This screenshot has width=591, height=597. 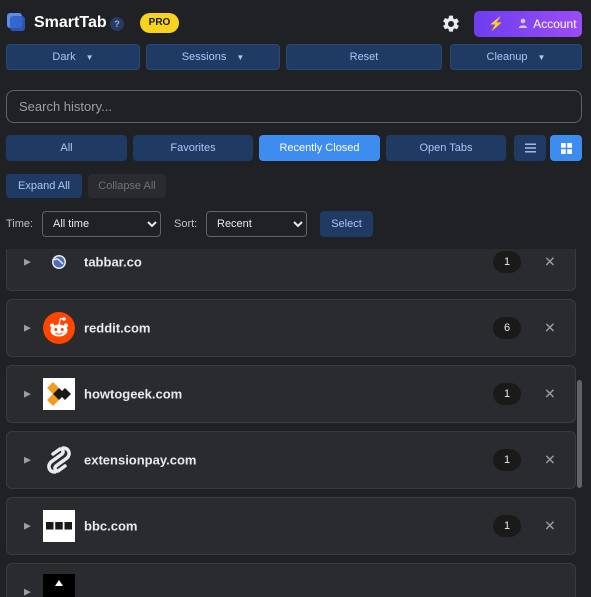 What do you see at coordinates (291, 580) in the screenshot?
I see `list-item: ▶` at bounding box center [291, 580].